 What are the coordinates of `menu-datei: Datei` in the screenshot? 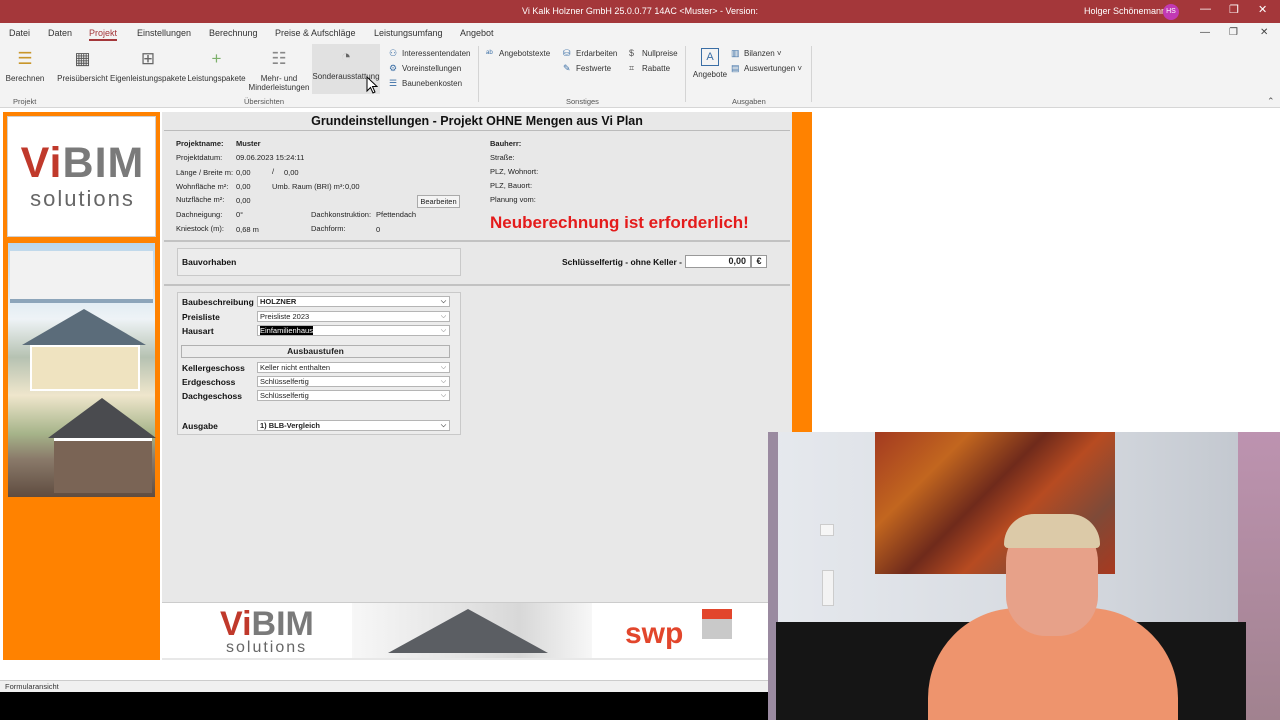 It's located at (19, 33).